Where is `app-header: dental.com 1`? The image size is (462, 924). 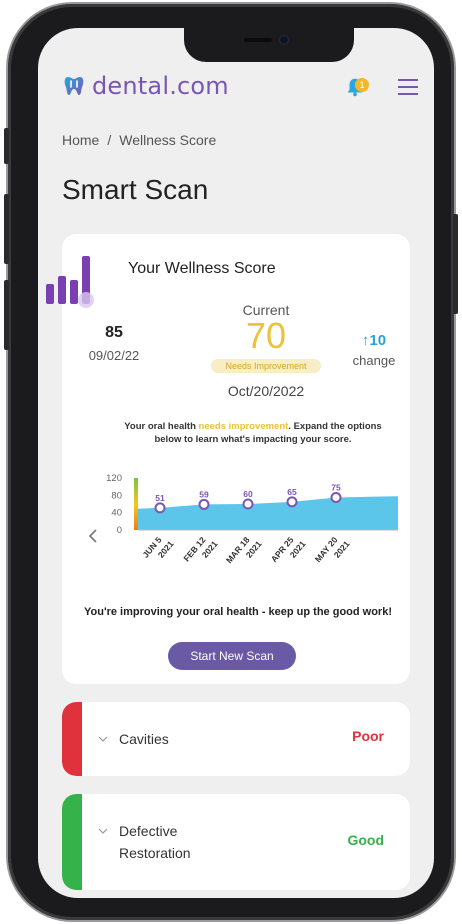 app-header: dental.com 1 is located at coordinates (236, 88).